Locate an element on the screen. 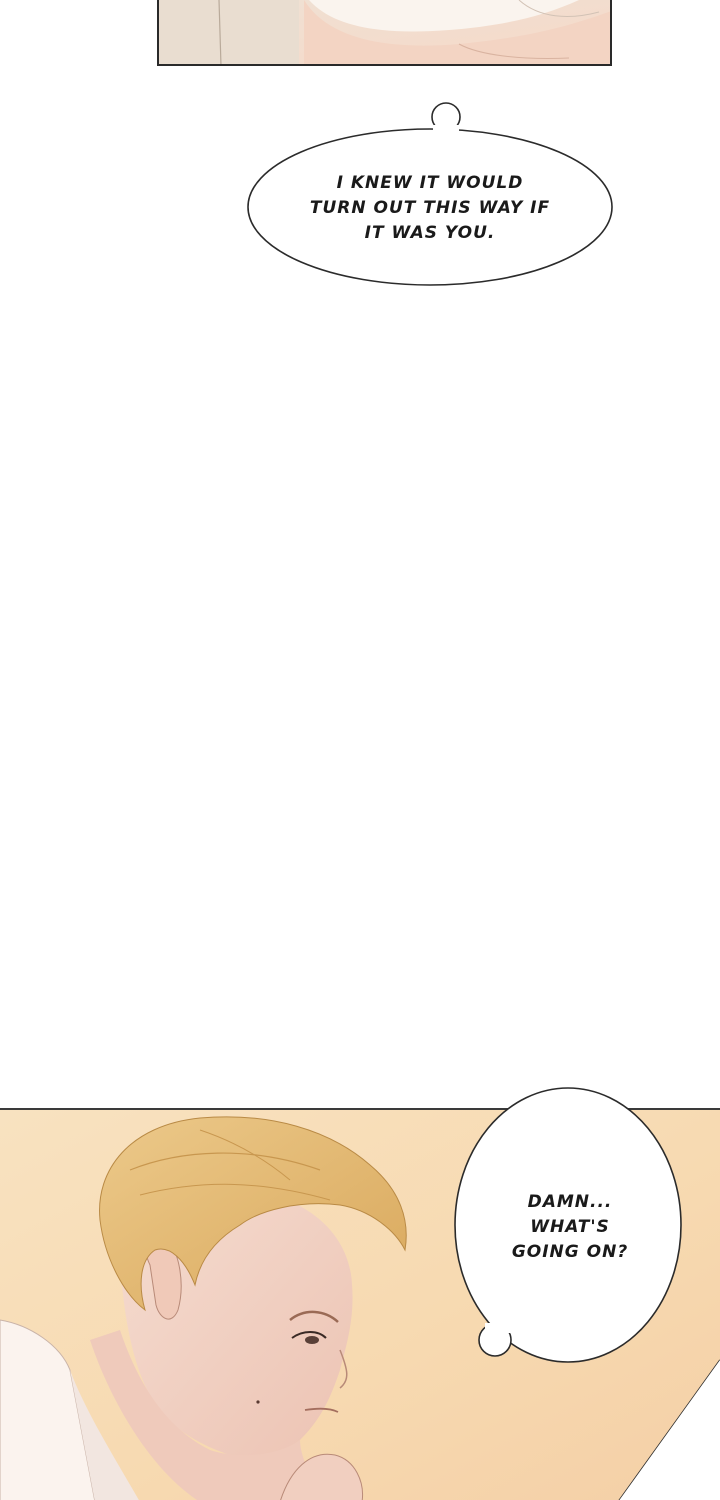 The image size is (720, 1500). top-panel-artwork is located at coordinates (384, 33).